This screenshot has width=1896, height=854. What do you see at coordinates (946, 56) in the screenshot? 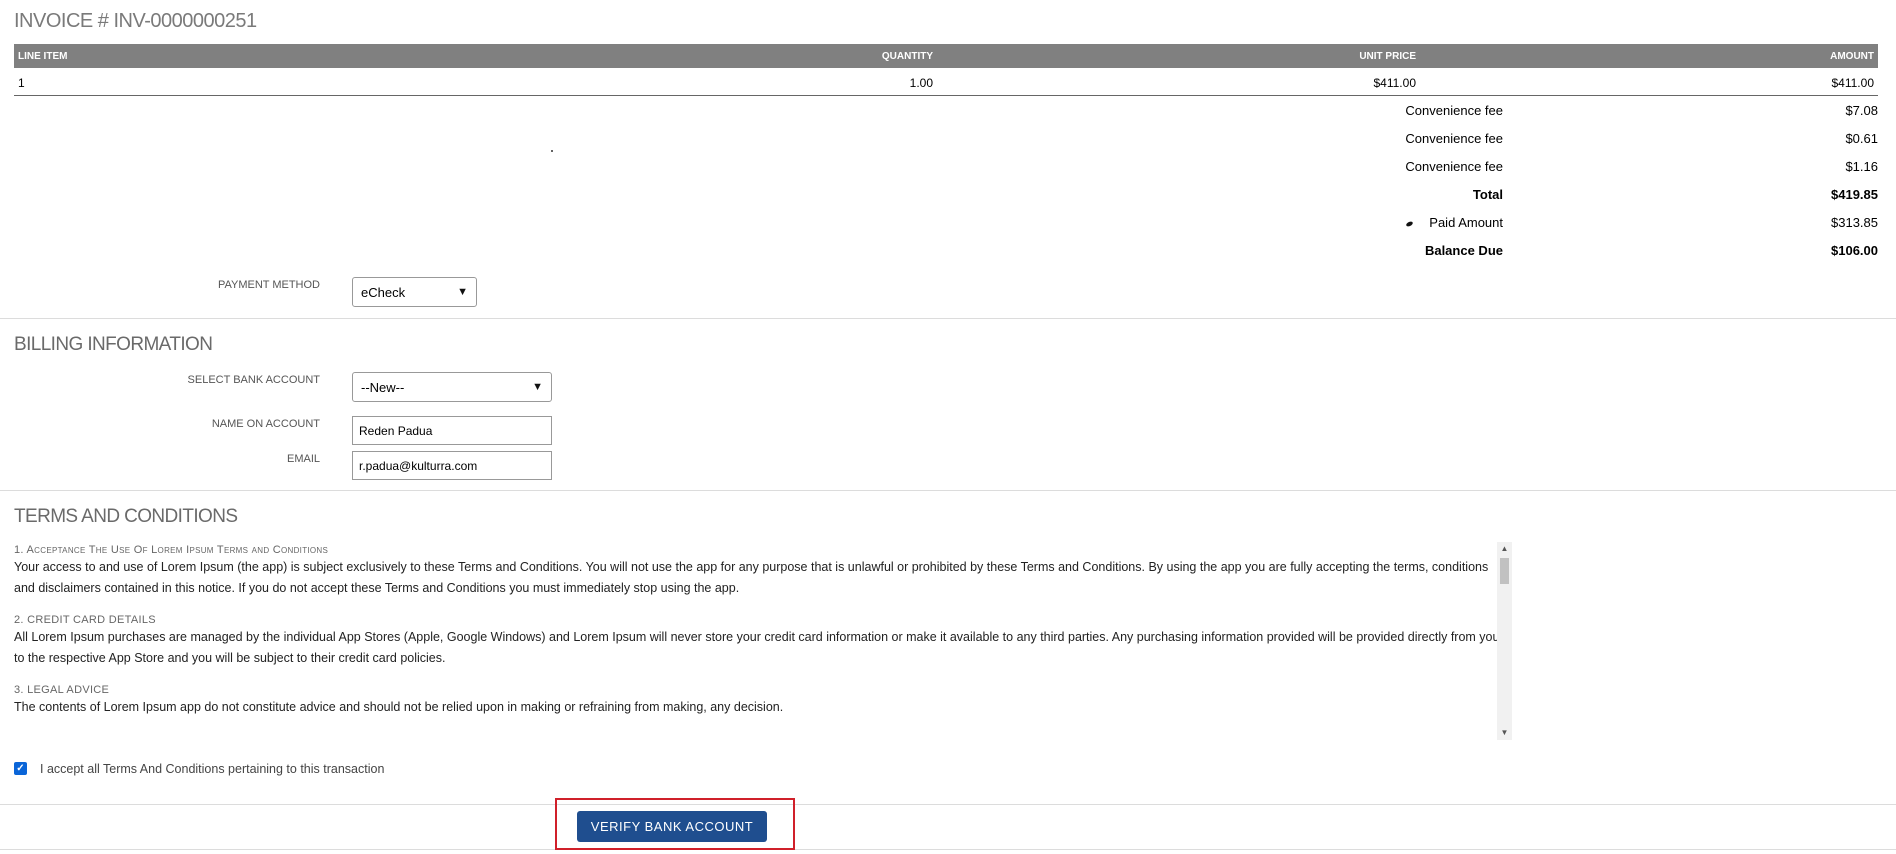
I see `table-header: LINE ITEM QUANTITY UNIT PRICE AMOUNT` at bounding box center [946, 56].